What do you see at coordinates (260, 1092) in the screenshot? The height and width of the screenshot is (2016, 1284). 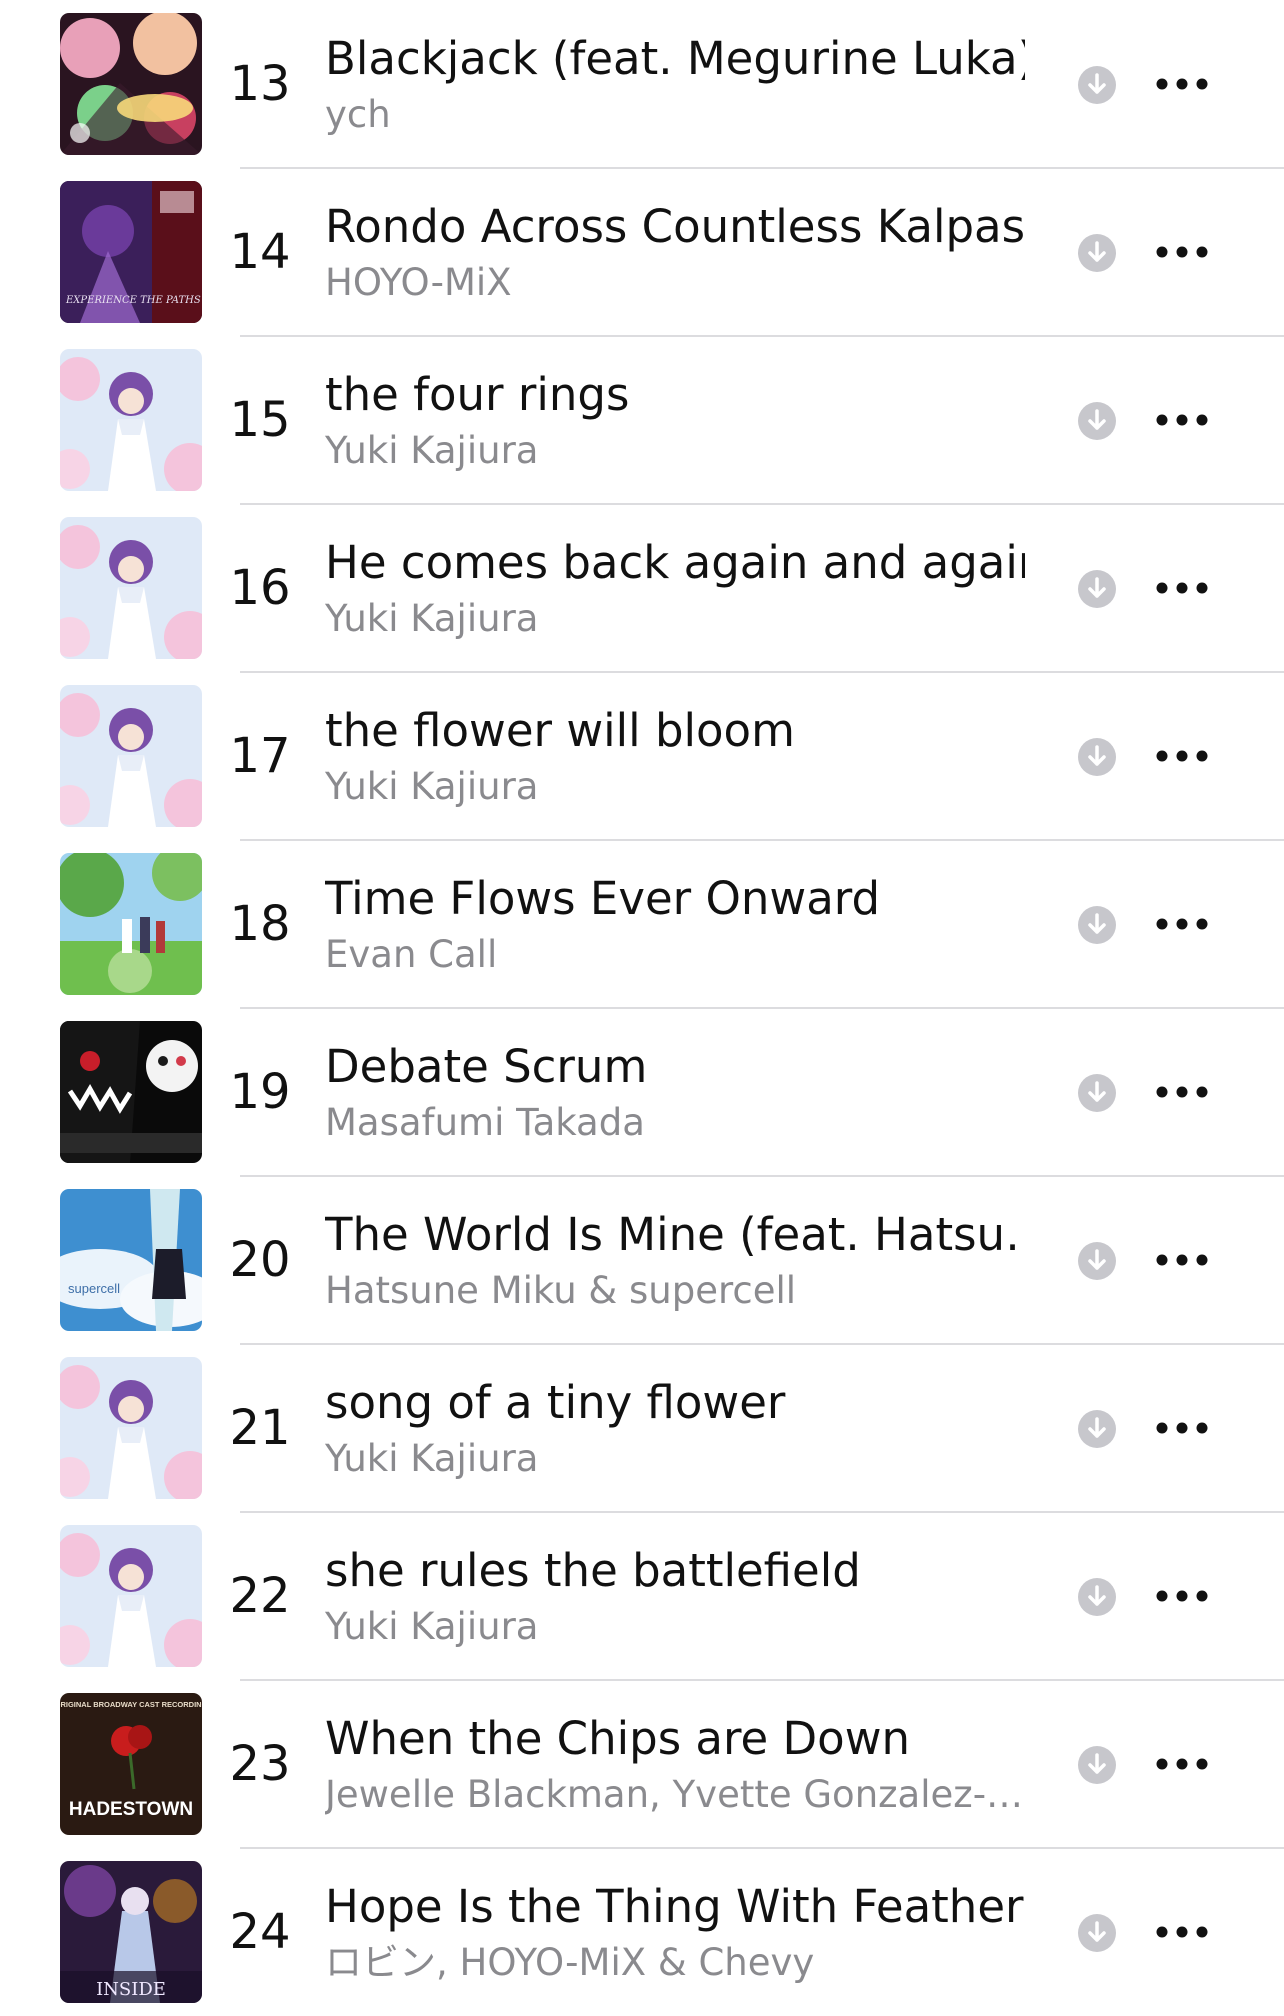 I see `track-number: 19` at bounding box center [260, 1092].